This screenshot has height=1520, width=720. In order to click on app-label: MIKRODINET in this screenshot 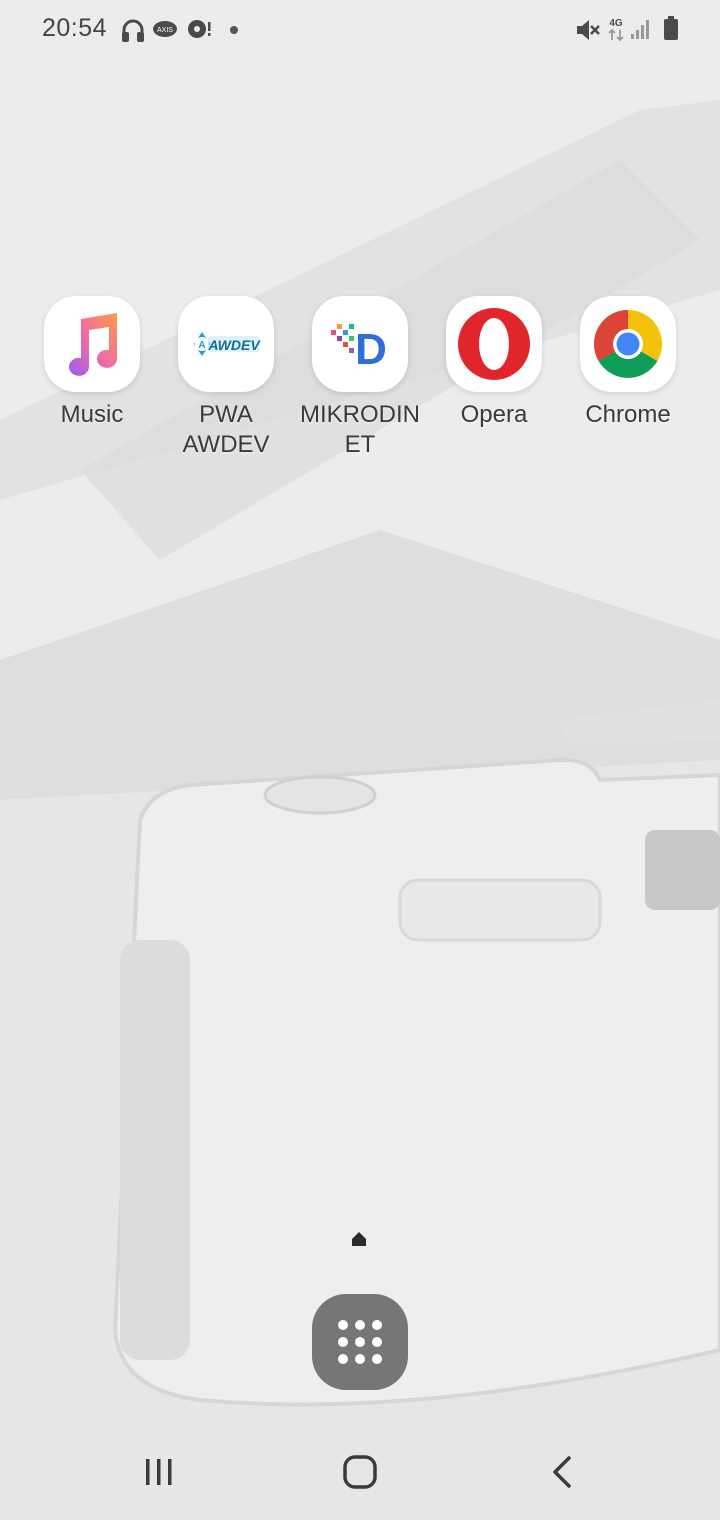, I will do `click(360, 429)`.